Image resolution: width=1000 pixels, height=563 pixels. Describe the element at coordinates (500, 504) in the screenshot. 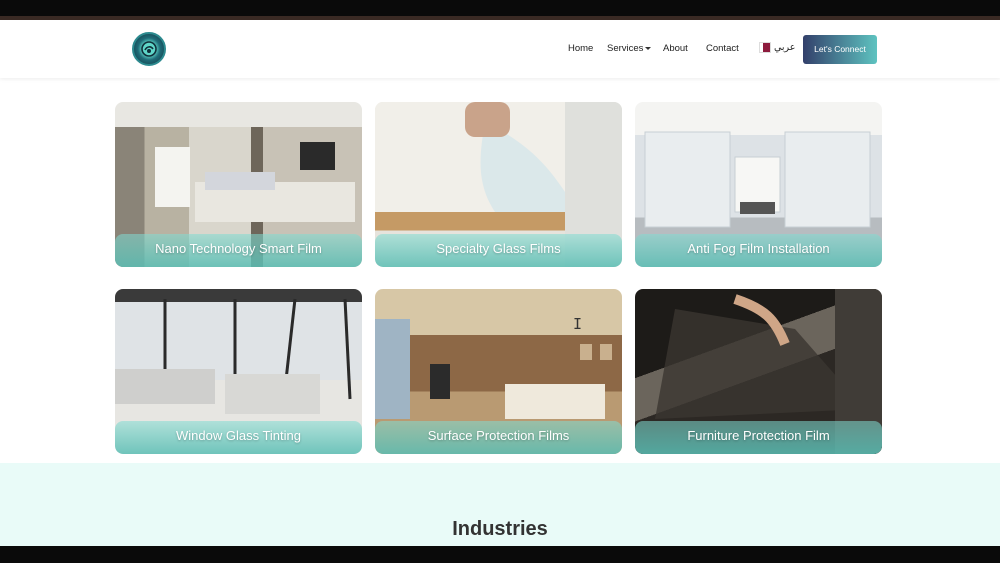

I see `industries-section: Industries` at that location.